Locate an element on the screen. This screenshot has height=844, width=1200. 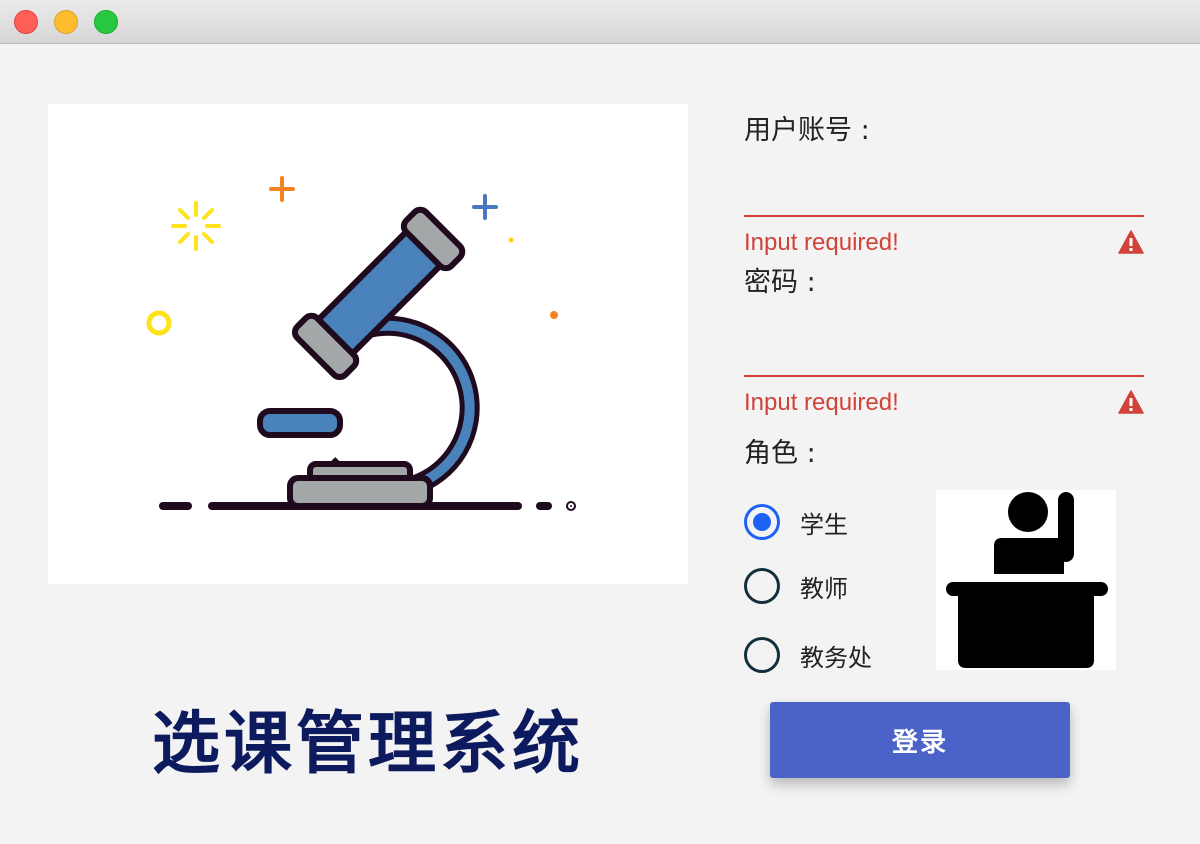
role-option-admin: 教务处 is located at coordinates (808, 655).